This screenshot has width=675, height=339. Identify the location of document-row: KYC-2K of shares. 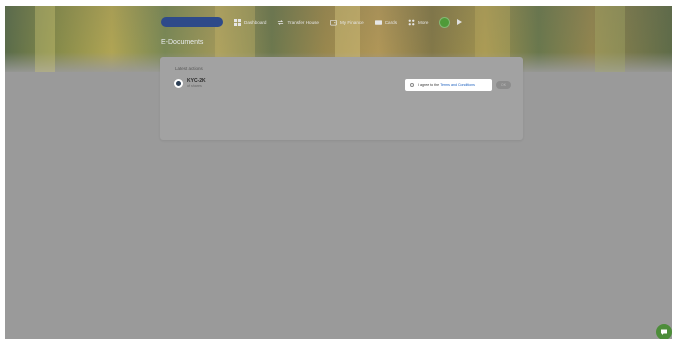
(190, 83).